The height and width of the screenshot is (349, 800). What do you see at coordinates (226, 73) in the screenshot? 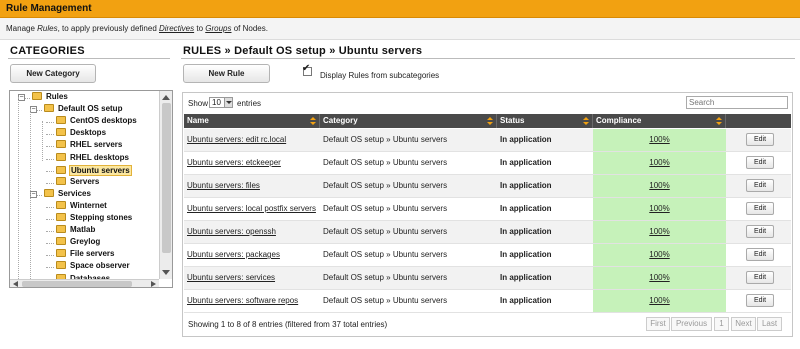
I see `new-rule-button: New Rule` at bounding box center [226, 73].